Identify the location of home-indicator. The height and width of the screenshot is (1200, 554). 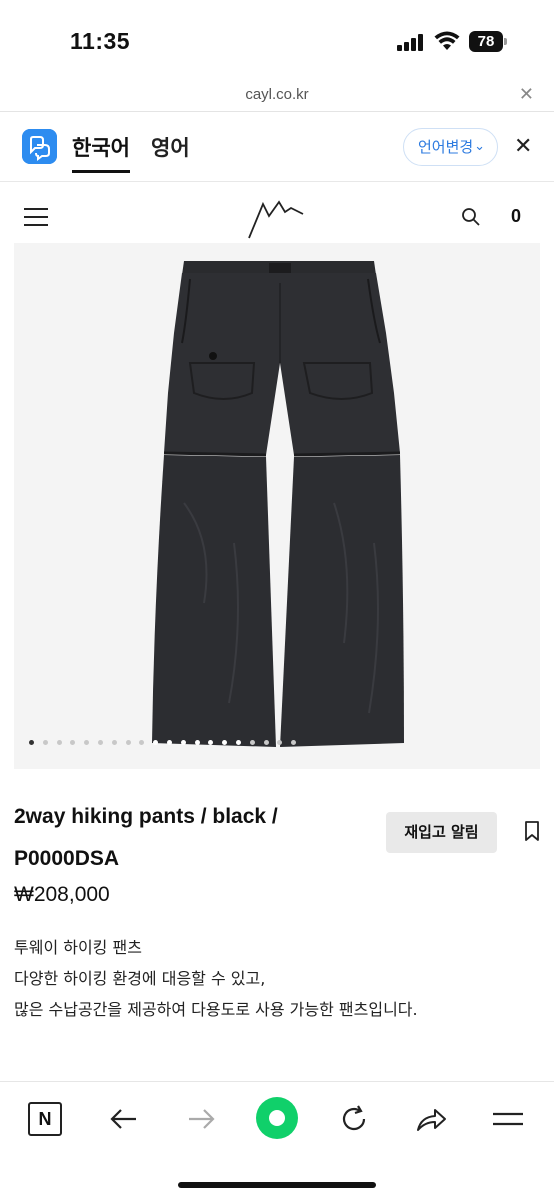
(277, 1185).